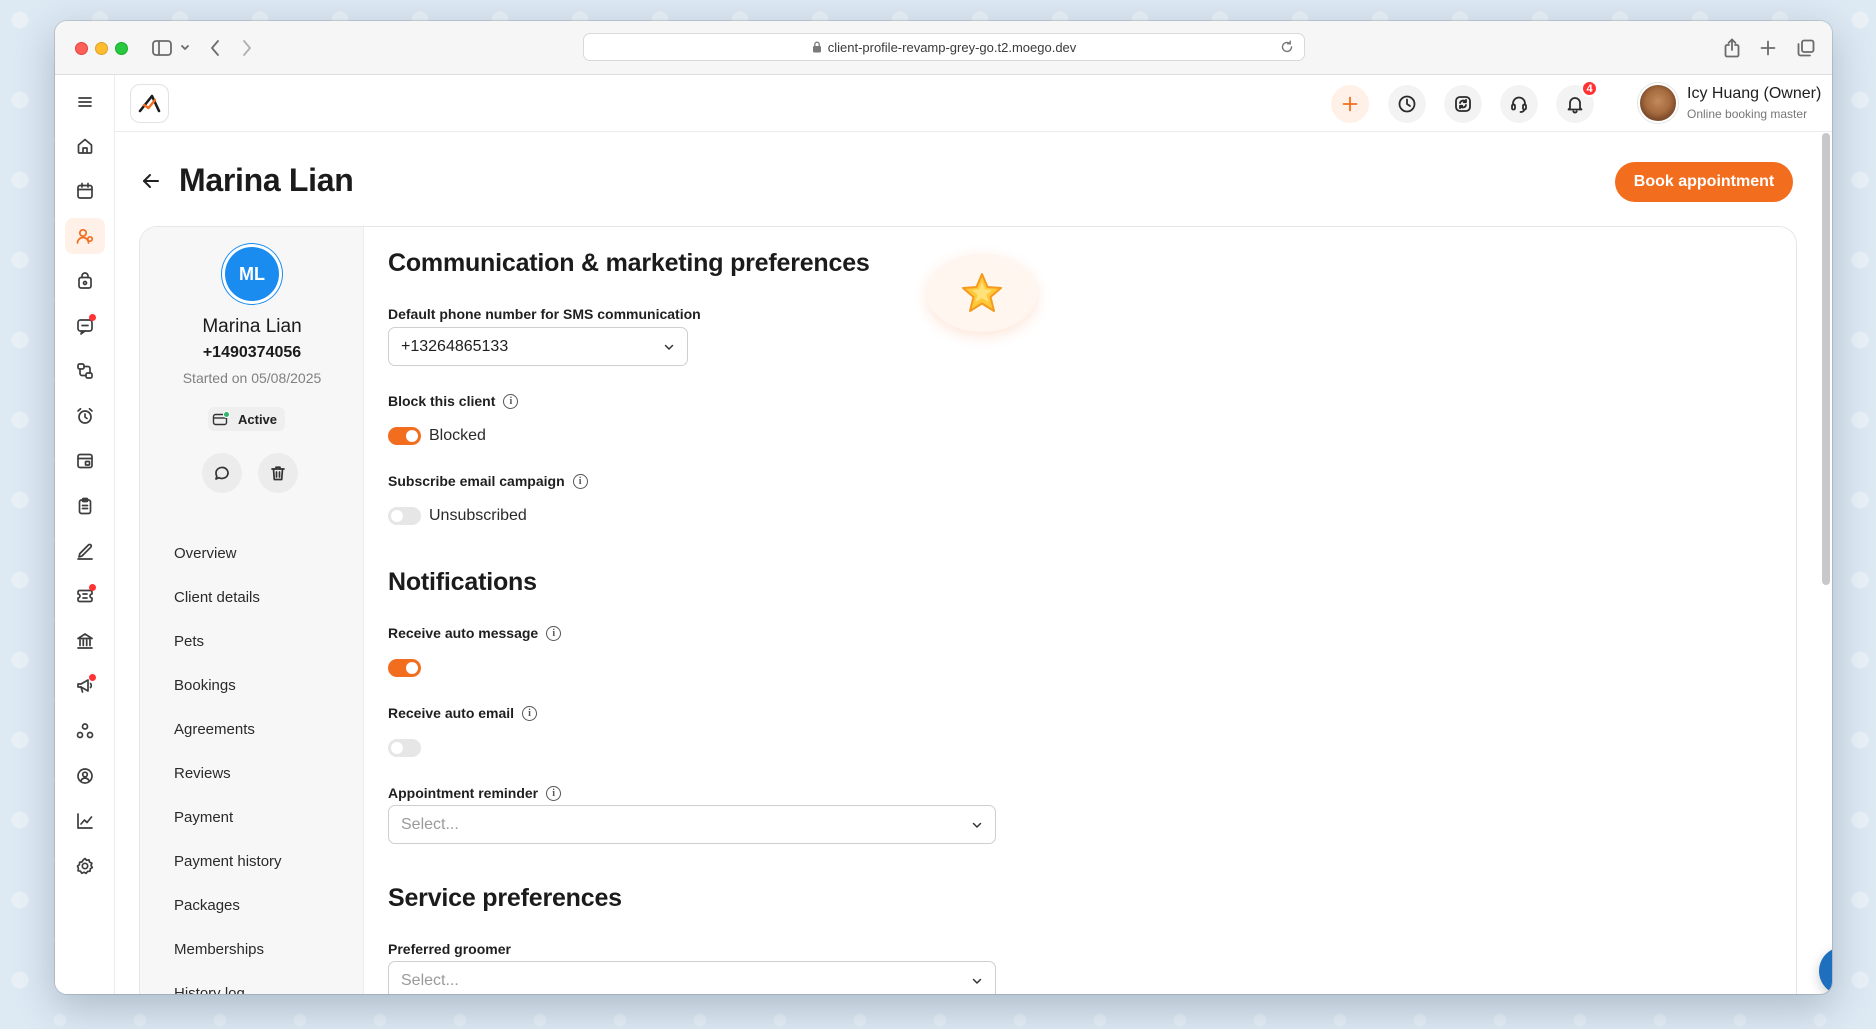 The height and width of the screenshot is (1029, 1876). I want to click on nav-reviews: Reviews, so click(202, 773).